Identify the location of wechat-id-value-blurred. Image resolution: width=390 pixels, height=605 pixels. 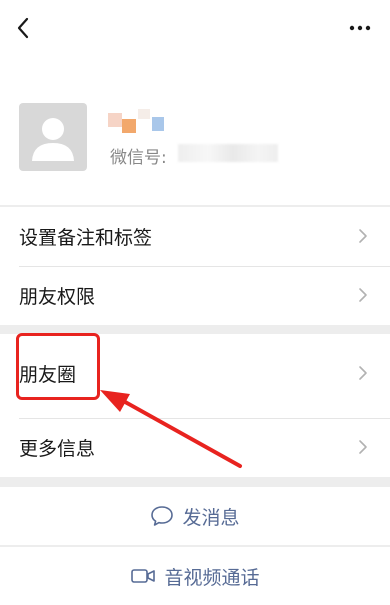
(228, 153).